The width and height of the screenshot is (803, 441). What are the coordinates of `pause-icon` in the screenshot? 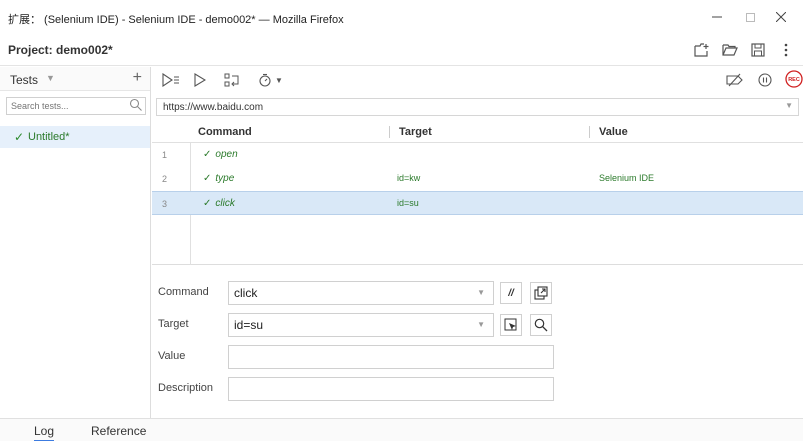 It's located at (765, 80).